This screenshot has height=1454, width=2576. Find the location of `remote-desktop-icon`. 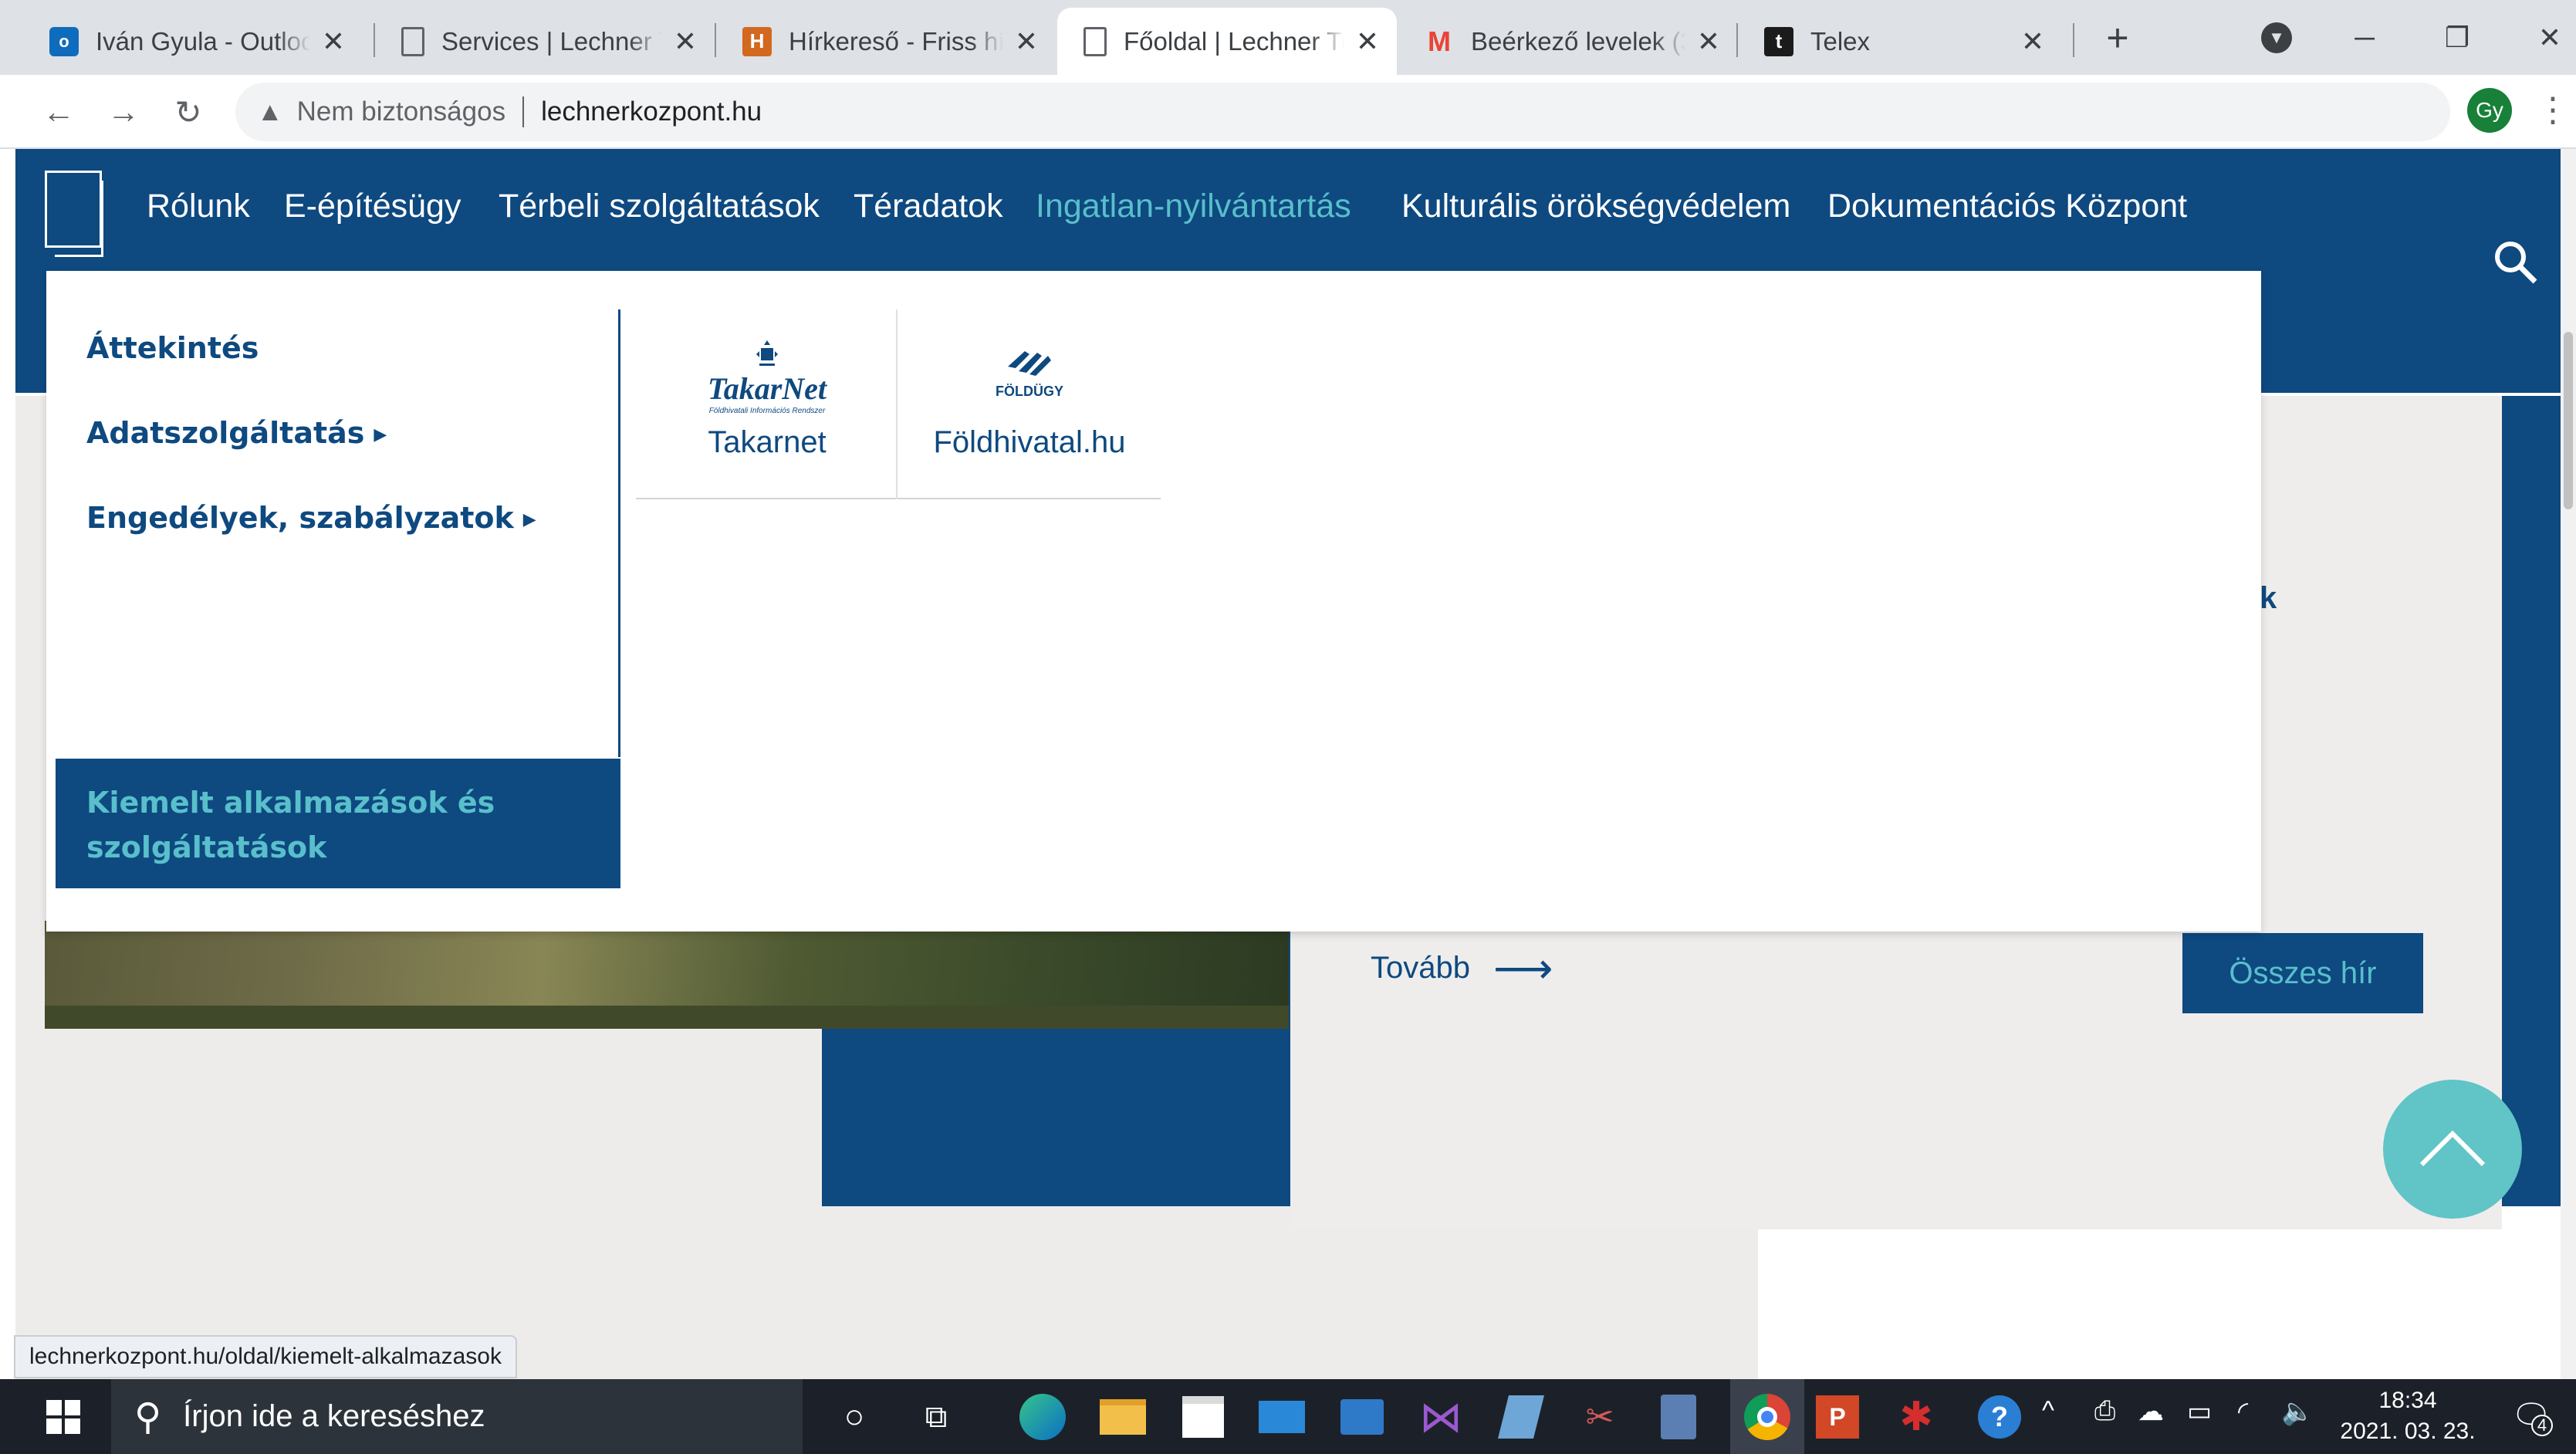

remote-desktop-icon is located at coordinates (1362, 1417).